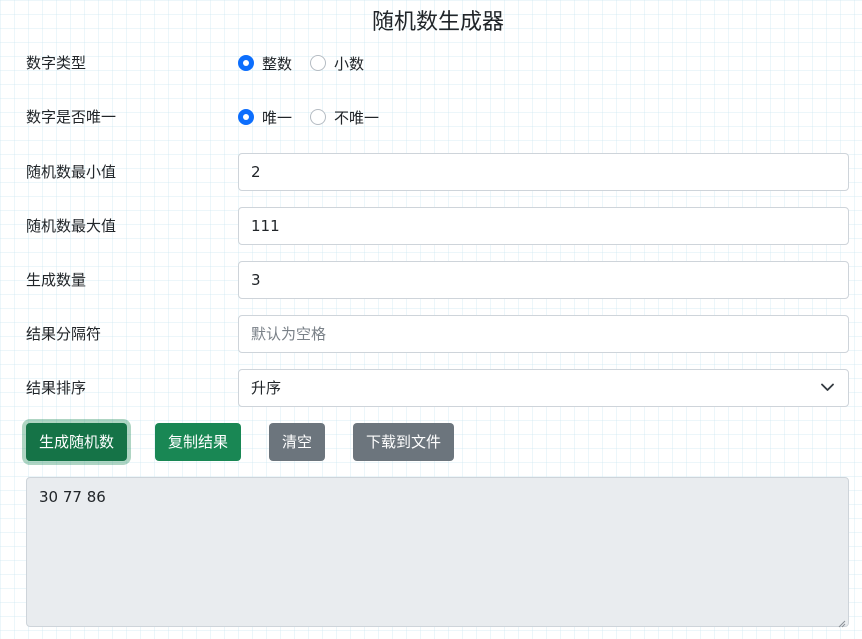  I want to click on radio-unique: 唯一, so click(265, 117).